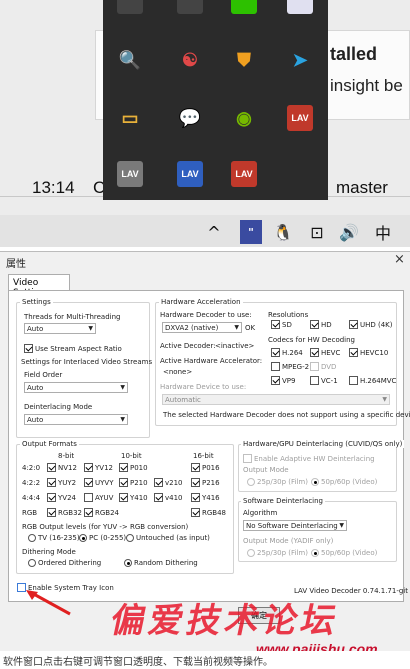  Describe the element at coordinates (244, 60) in the screenshot. I see `shield-app-icon: ⛊` at that location.